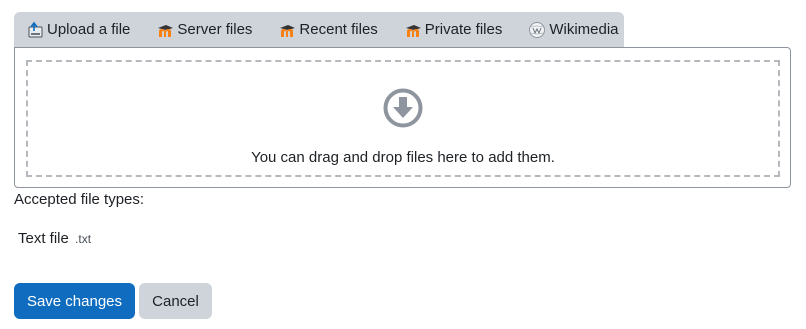 The width and height of the screenshot is (806, 329). I want to click on repository-tabs: Upload a file Server files Recent files, so click(319, 29).